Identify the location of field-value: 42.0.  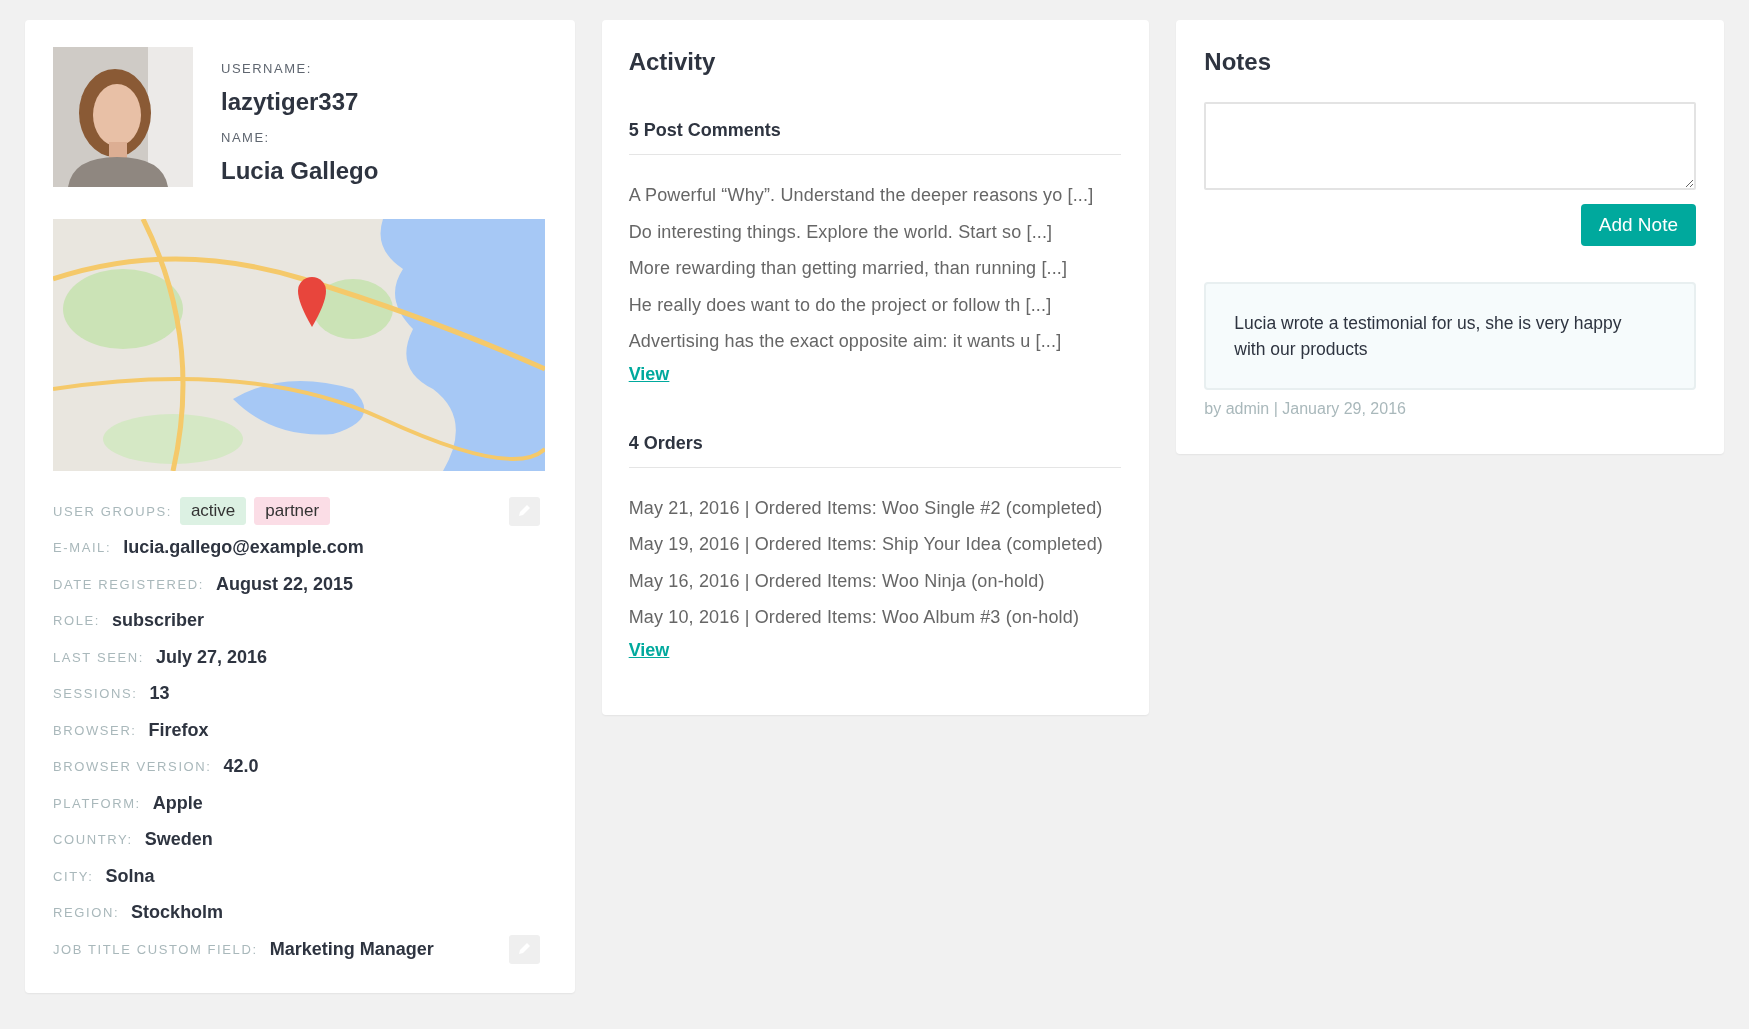
(241, 767).